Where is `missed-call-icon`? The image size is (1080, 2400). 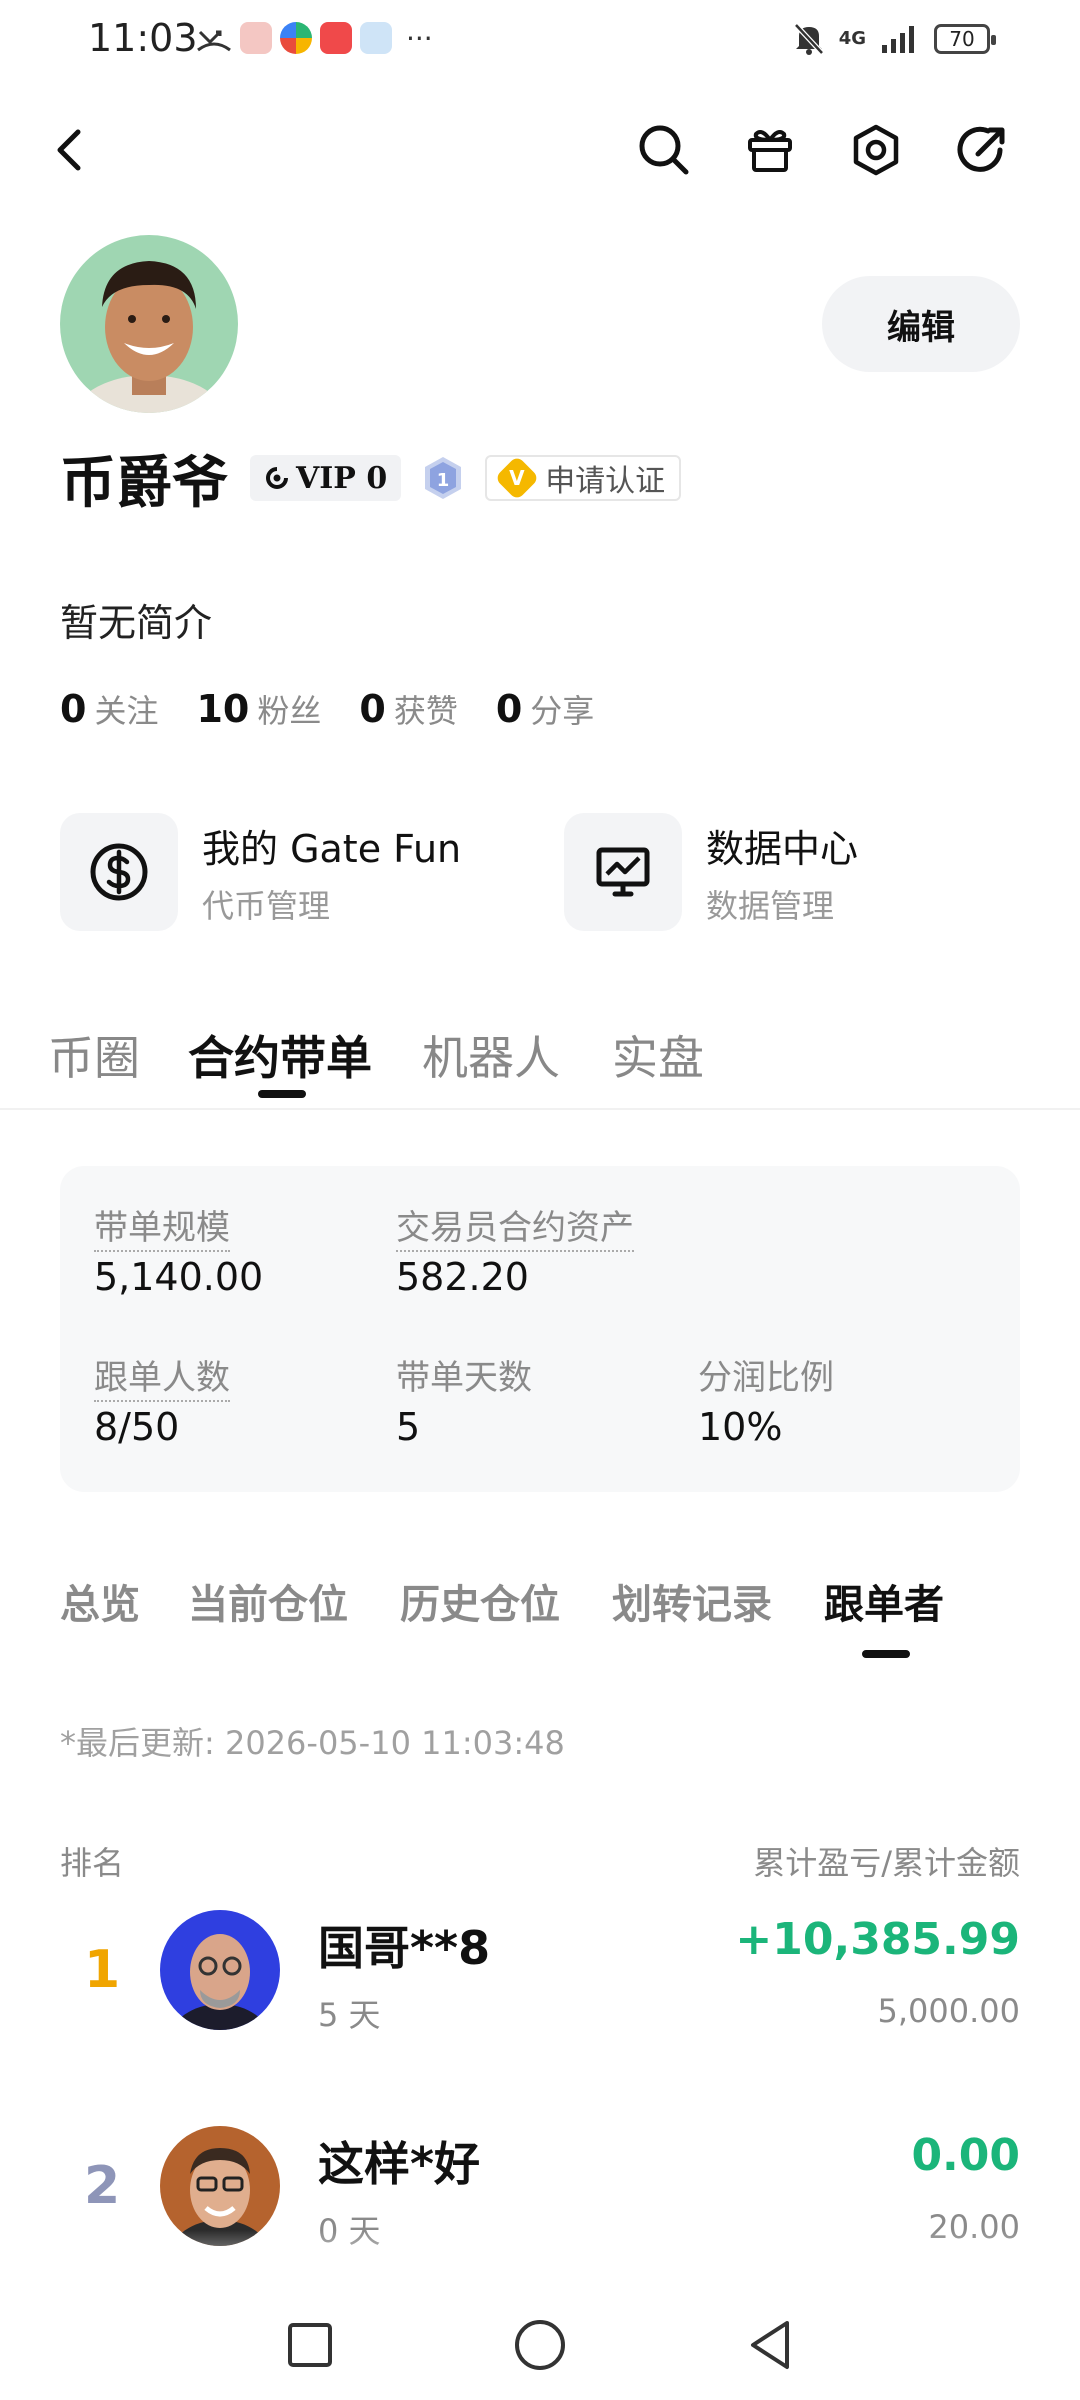
missed-call-icon is located at coordinates (214, 41).